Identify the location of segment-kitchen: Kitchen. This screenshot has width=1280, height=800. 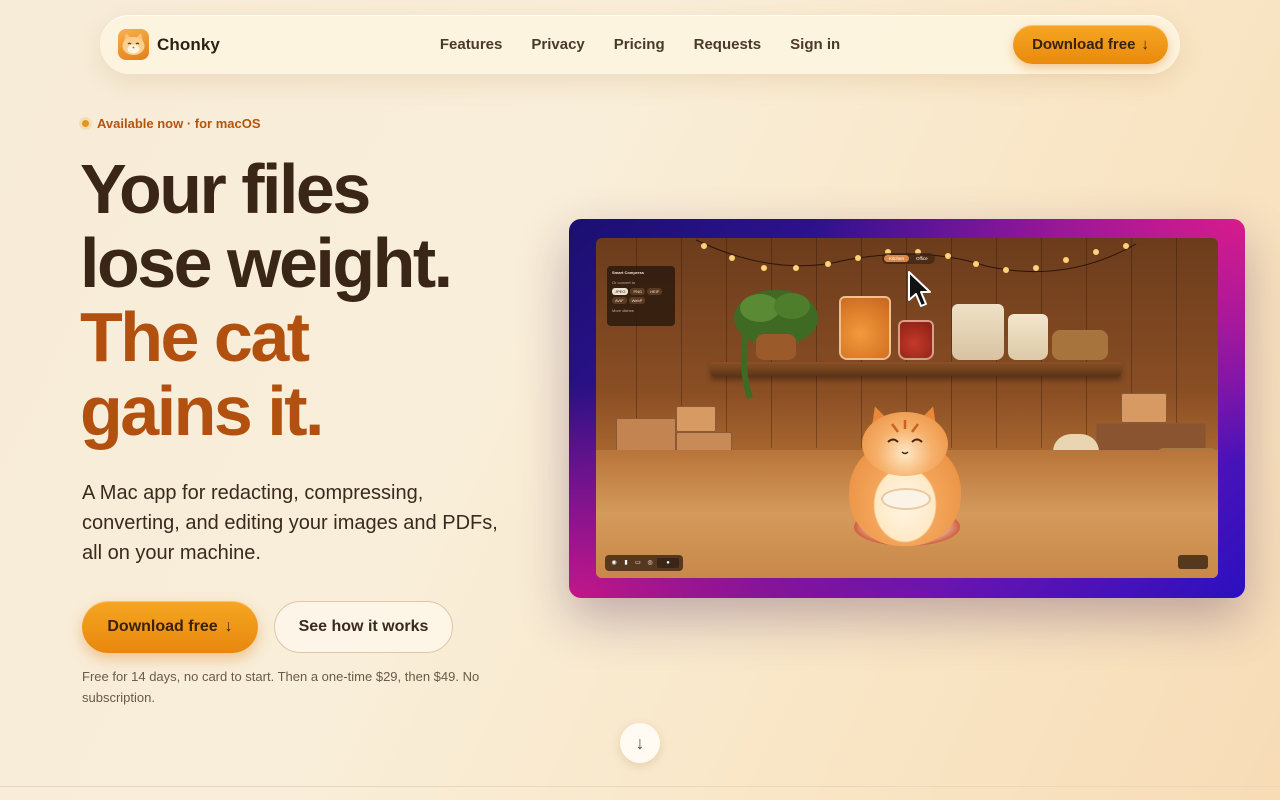
(897, 258).